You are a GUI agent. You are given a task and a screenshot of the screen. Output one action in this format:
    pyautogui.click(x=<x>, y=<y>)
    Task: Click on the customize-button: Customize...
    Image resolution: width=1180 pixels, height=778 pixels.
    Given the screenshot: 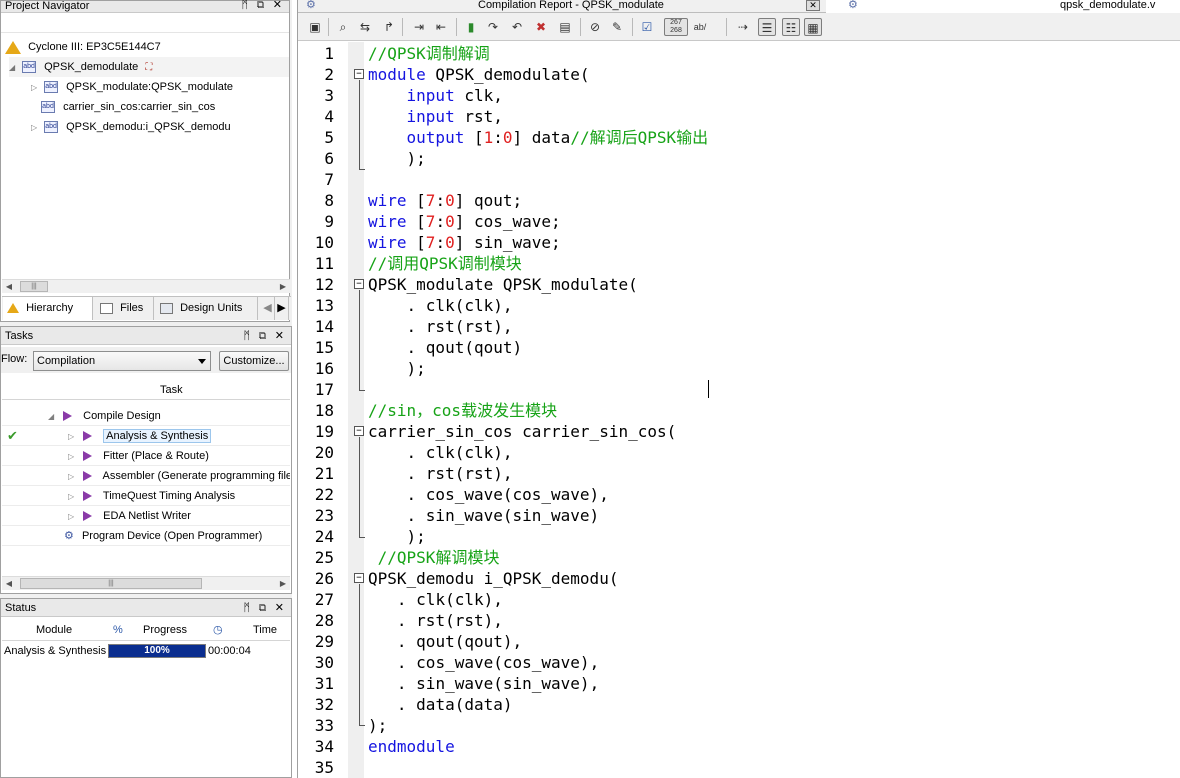 What is the action you would take?
    pyautogui.click(x=254, y=361)
    